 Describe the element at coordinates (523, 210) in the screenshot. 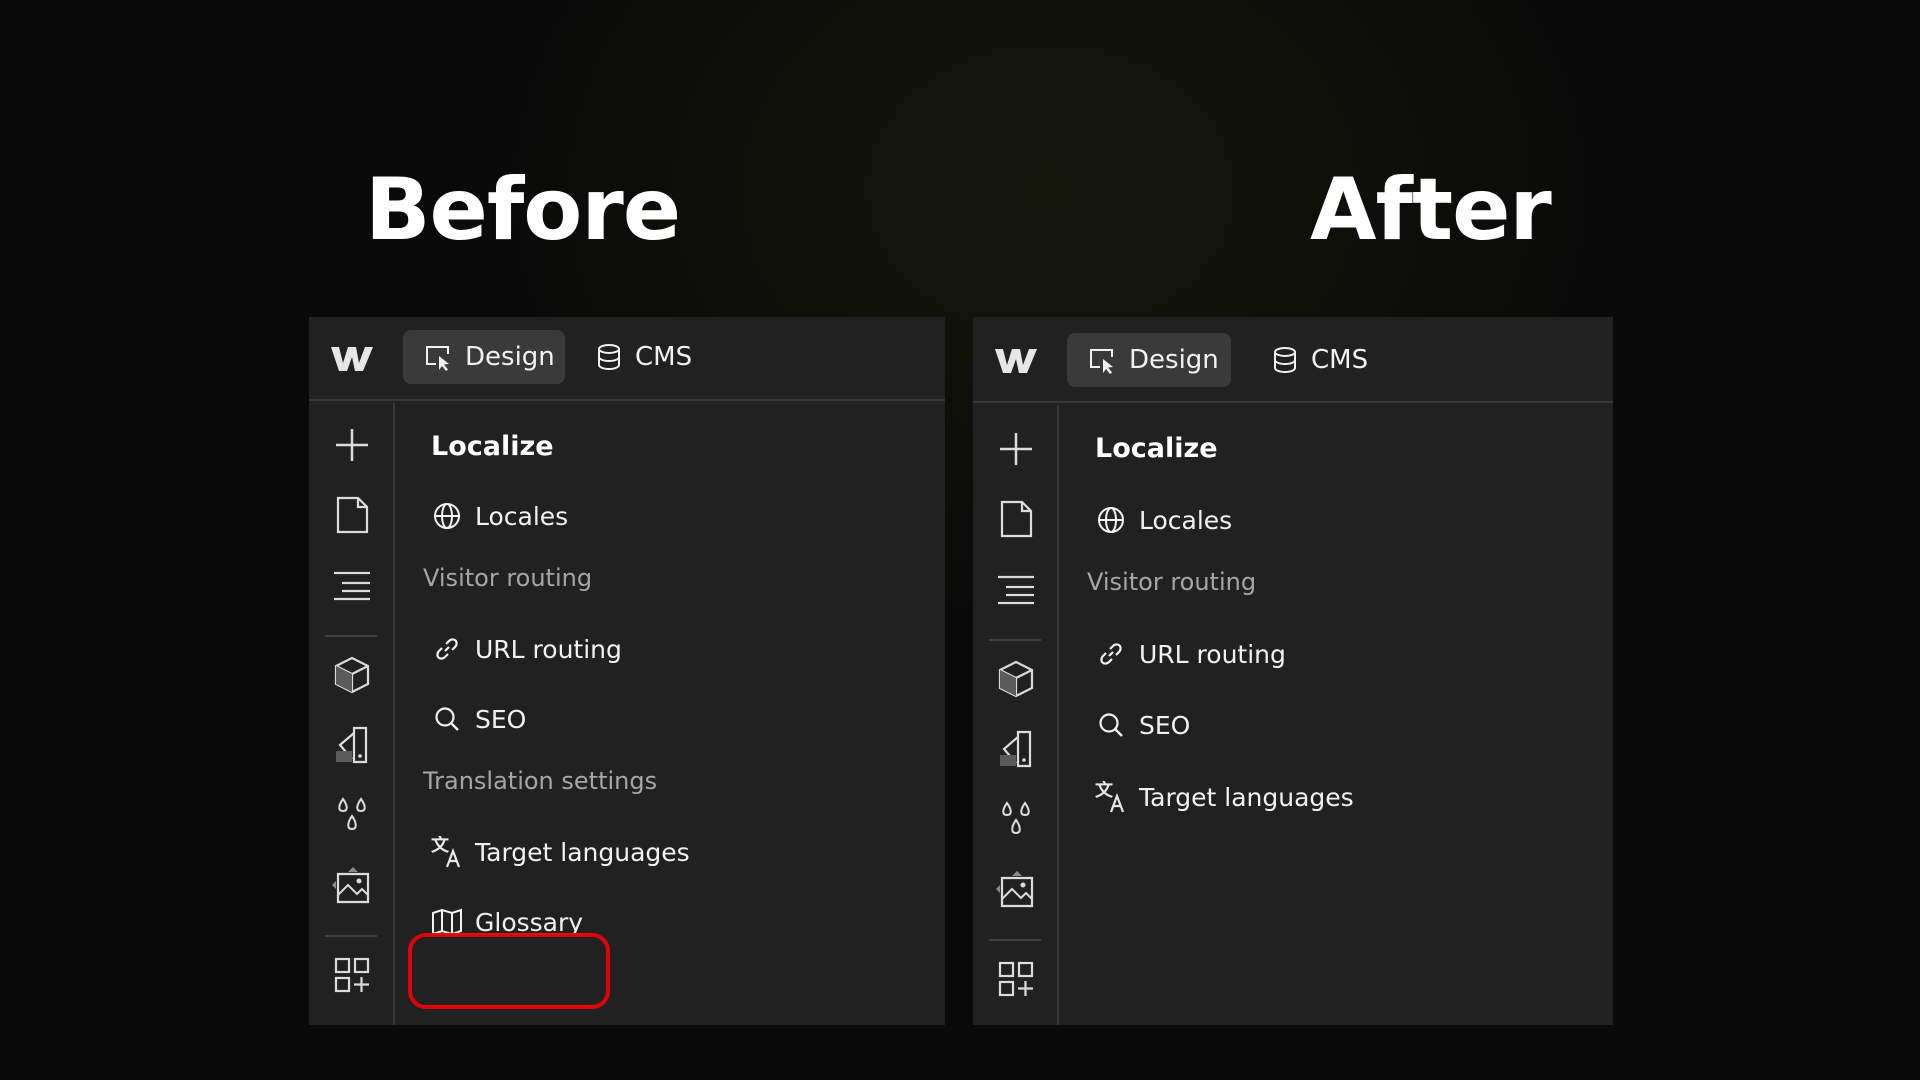

I see `before-heading: Before` at that location.